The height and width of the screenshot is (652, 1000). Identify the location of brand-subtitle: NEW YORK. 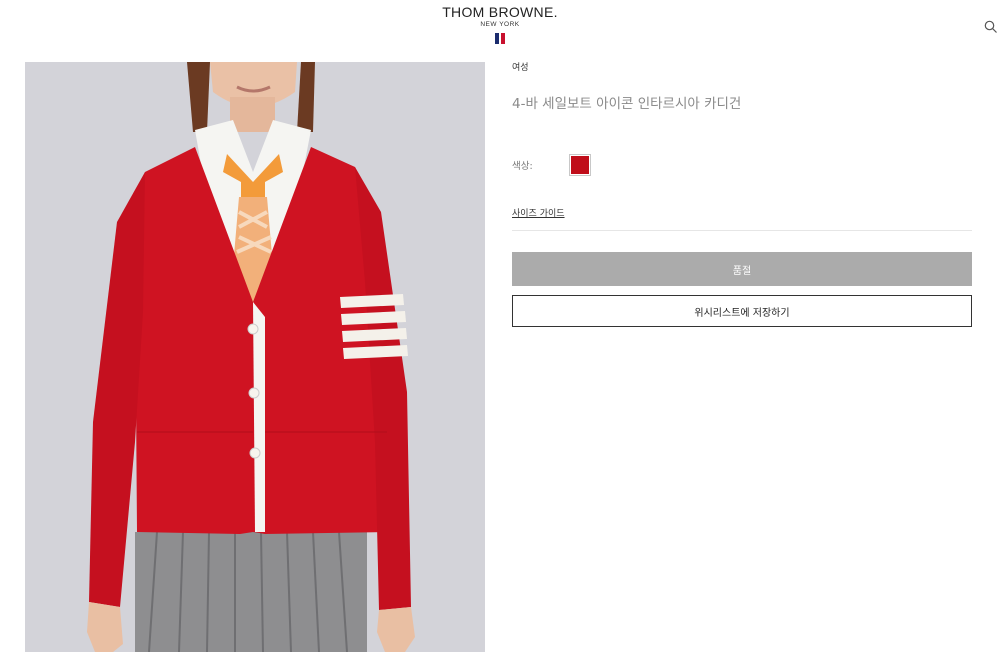
(500, 24).